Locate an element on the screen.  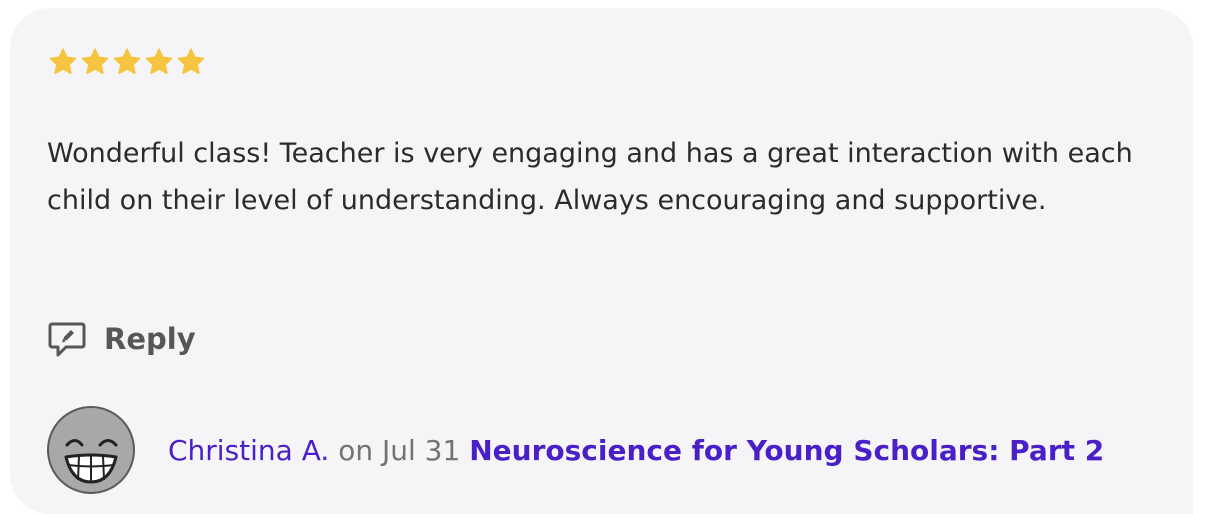
star-rating is located at coordinates (127, 62).